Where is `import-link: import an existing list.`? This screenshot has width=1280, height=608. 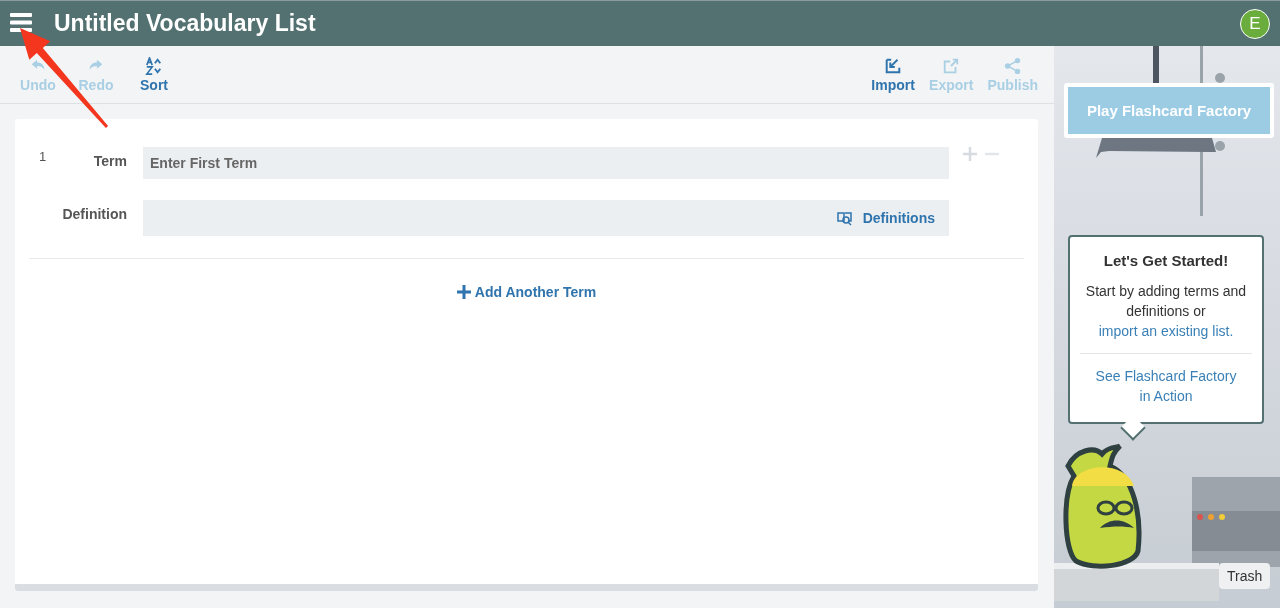 import-link: import an existing list. is located at coordinates (1166, 331).